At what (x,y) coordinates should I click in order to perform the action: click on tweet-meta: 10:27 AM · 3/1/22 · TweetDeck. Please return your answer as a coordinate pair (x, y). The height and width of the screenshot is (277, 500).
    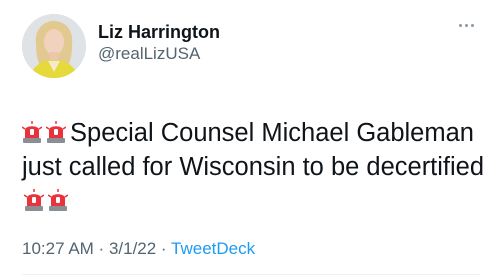
    Looking at the image, I should click on (251, 249).